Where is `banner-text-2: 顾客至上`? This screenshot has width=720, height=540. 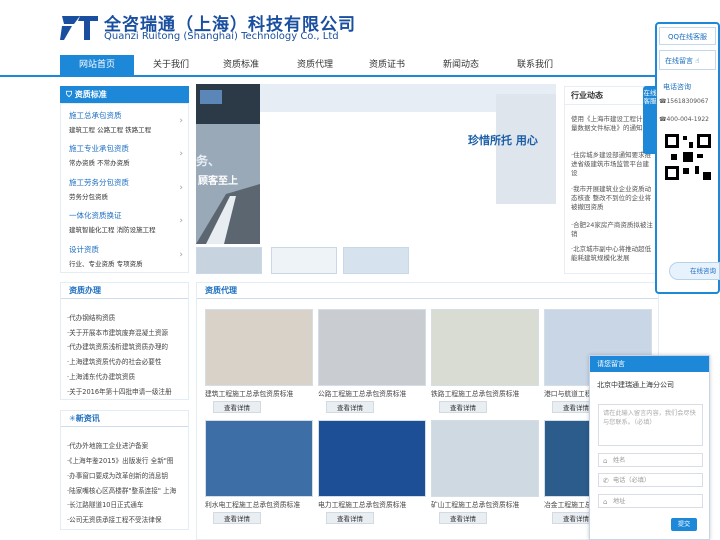
banner-text-2: 顾客至上 is located at coordinates (218, 181).